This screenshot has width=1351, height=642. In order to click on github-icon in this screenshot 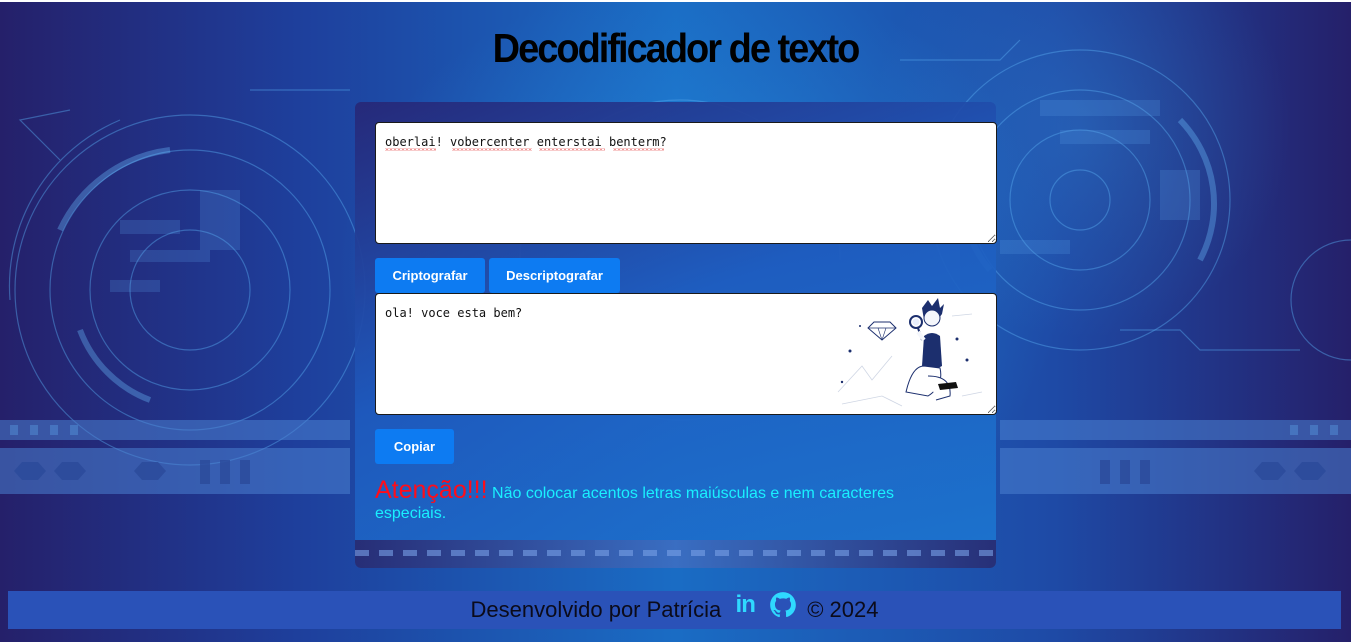, I will do `click(783, 605)`.